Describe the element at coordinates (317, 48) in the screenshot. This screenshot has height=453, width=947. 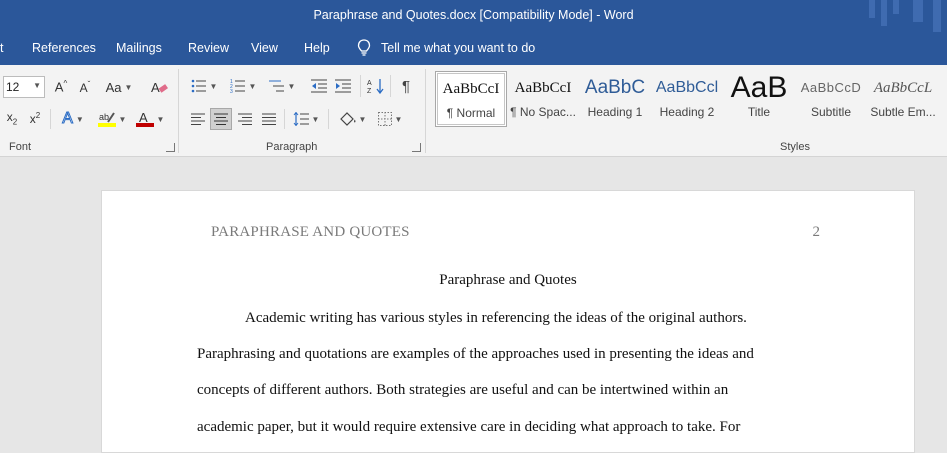
I see `tab-help: Help` at that location.